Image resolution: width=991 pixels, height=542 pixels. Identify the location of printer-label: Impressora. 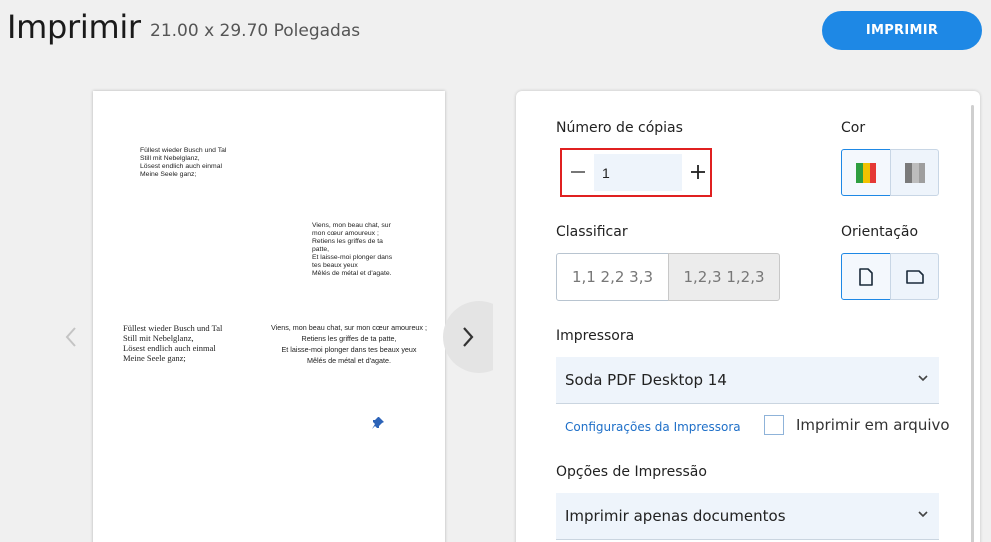
(595, 336).